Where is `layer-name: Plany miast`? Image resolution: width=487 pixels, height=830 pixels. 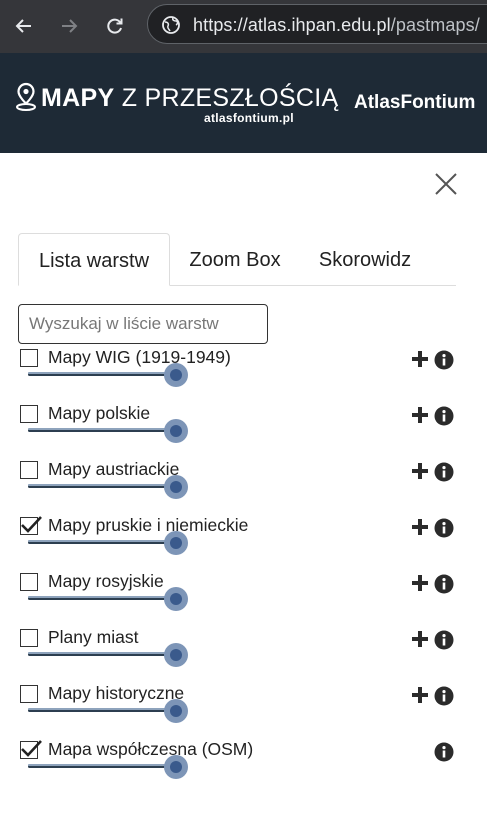 layer-name: Plany miast is located at coordinates (93, 637).